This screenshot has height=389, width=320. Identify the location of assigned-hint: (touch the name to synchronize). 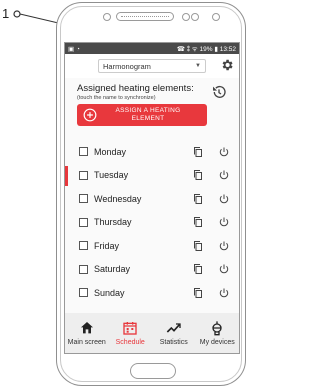
(116, 98).